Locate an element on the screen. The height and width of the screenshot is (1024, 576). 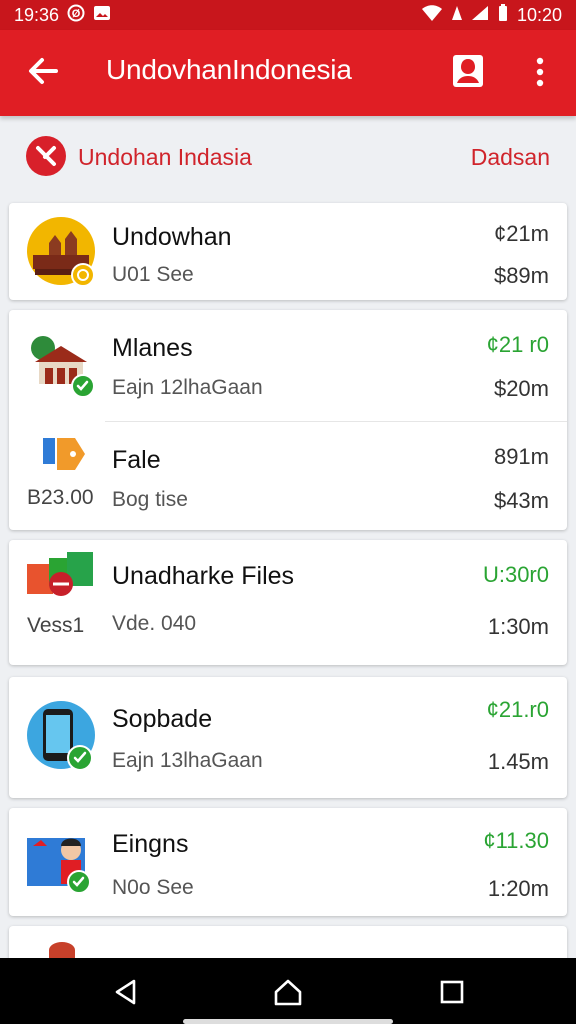
section-action-button: Dadsan is located at coordinates (510, 157).